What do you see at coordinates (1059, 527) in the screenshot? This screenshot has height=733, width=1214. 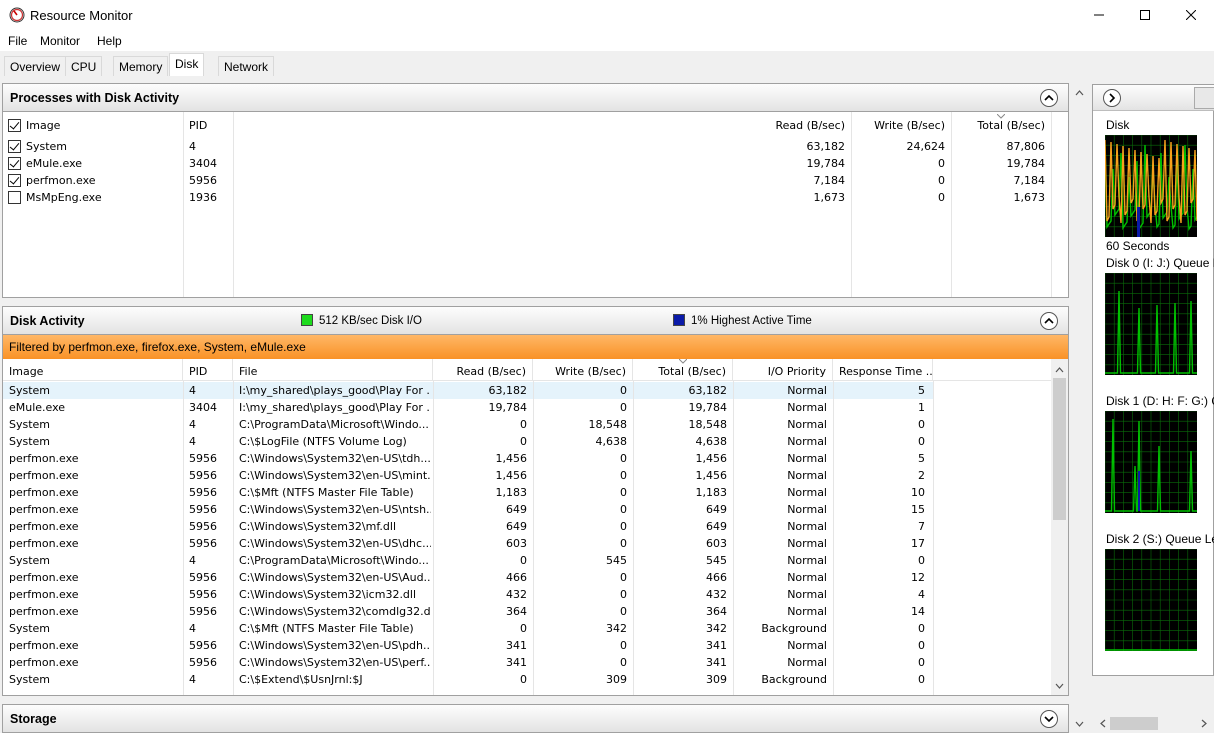 I see `disk-activity-scrollbar` at bounding box center [1059, 527].